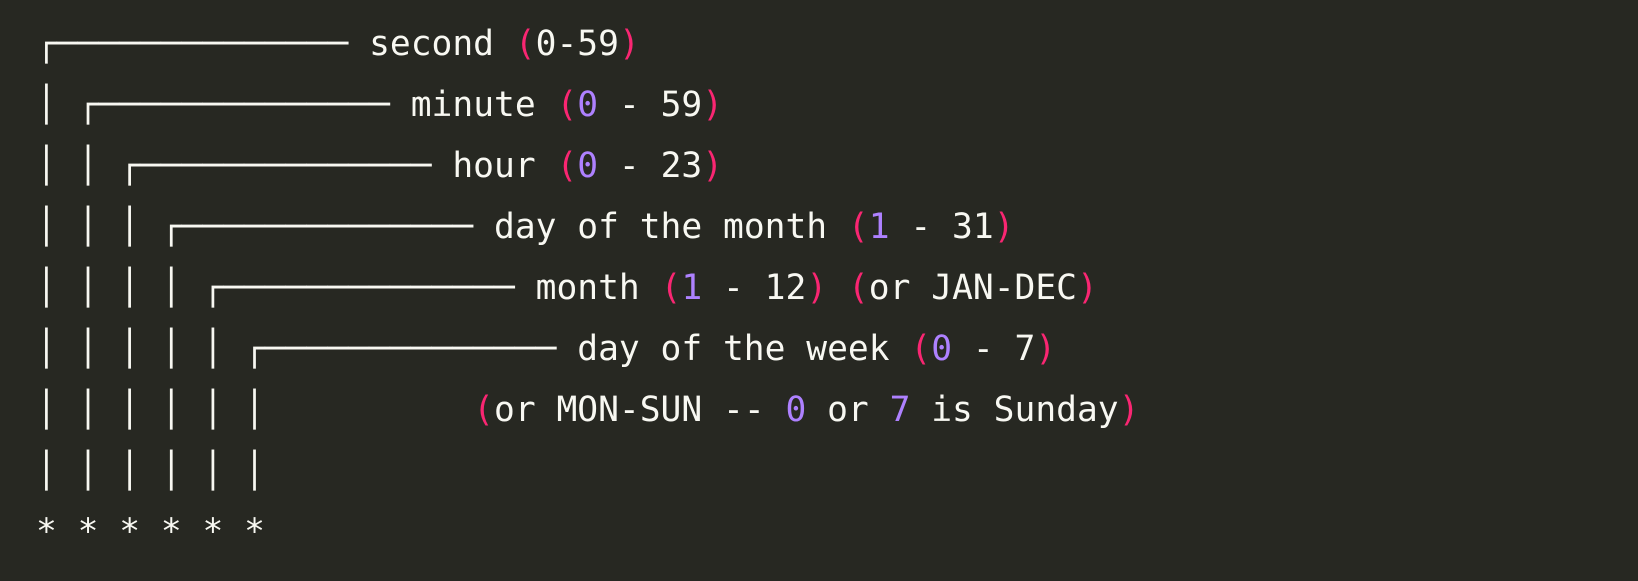 This screenshot has height=581, width=1638. I want to click on text-token: - 23, so click(650, 166).